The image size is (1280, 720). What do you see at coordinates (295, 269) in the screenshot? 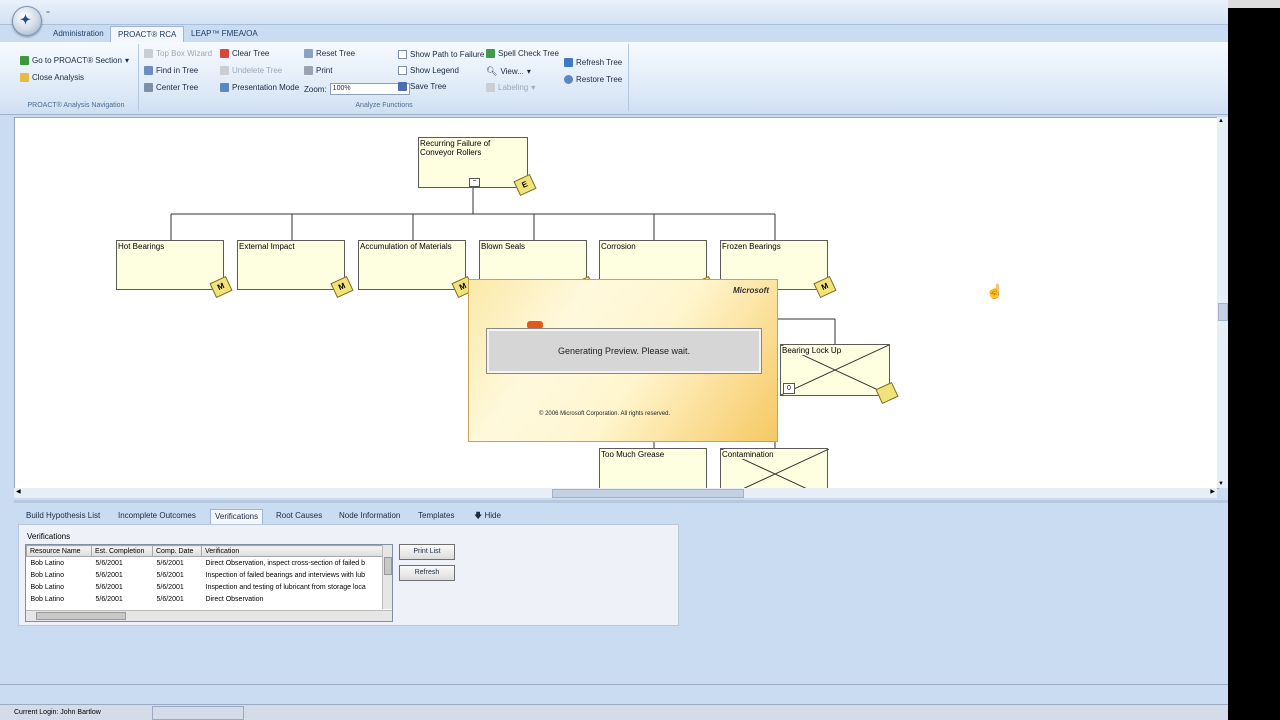
I see `tree-node: External Impact M` at bounding box center [295, 269].